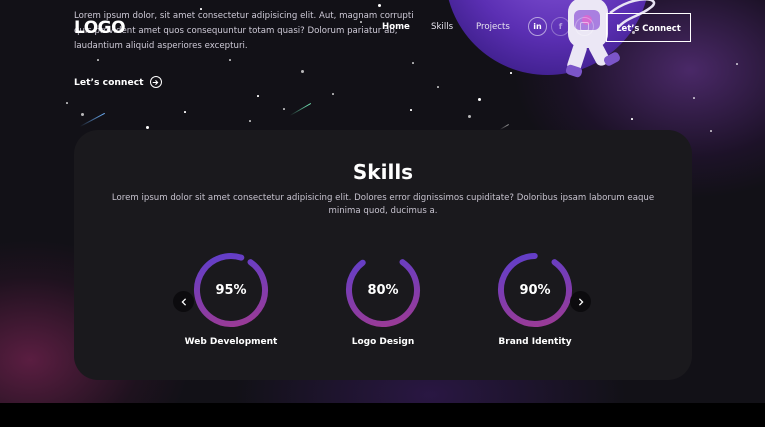  I want to click on arrow-right-icon, so click(155, 82).